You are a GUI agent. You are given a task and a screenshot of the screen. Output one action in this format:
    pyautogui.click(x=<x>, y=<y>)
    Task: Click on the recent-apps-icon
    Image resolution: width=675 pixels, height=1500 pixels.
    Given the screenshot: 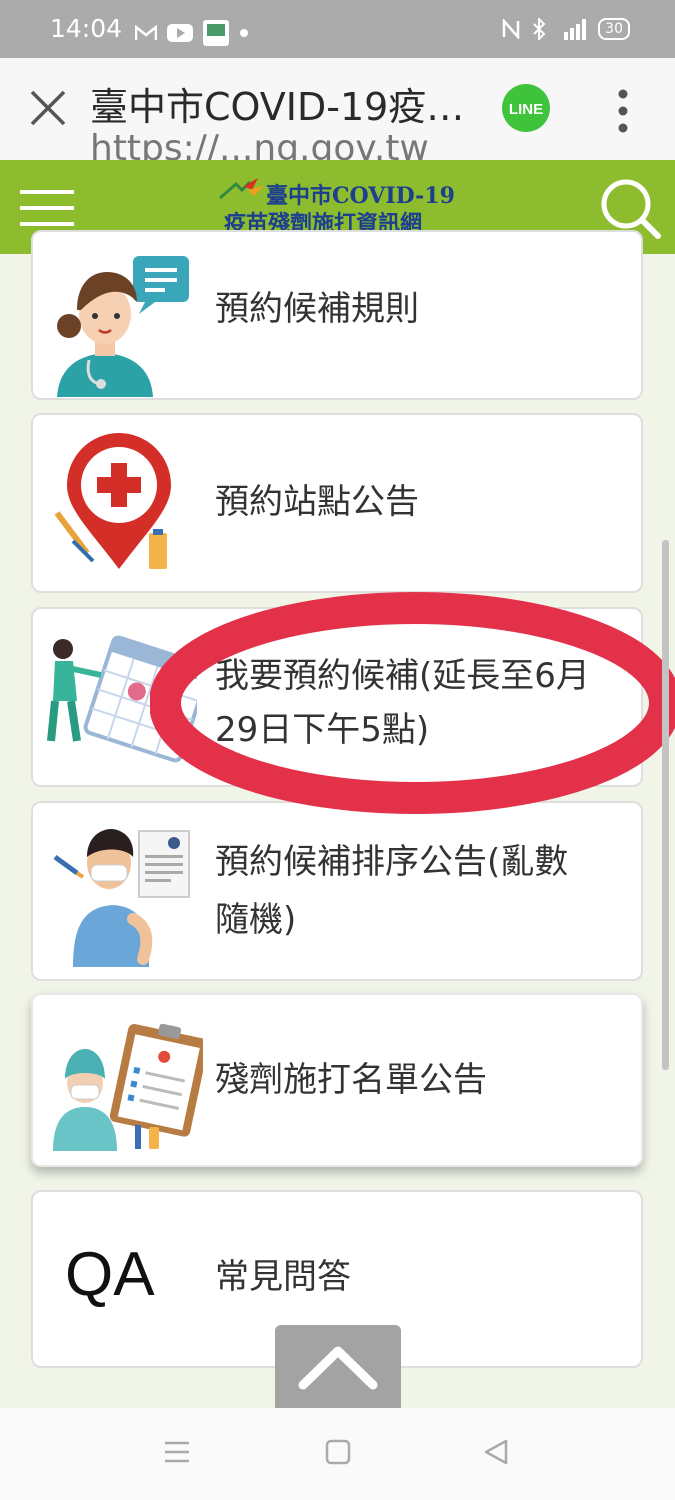 What is the action you would take?
    pyautogui.click(x=177, y=1452)
    